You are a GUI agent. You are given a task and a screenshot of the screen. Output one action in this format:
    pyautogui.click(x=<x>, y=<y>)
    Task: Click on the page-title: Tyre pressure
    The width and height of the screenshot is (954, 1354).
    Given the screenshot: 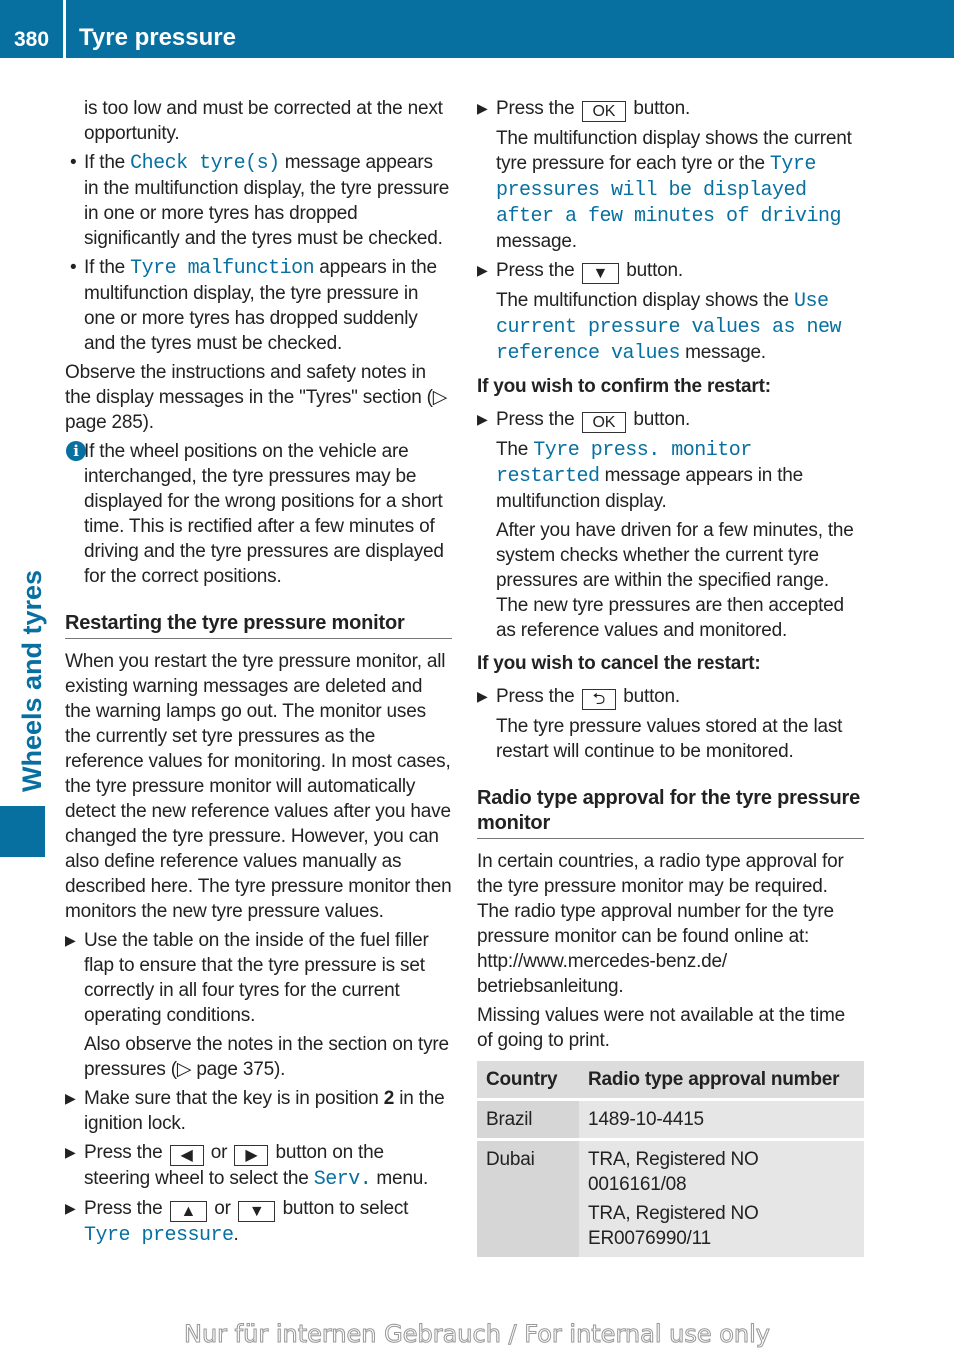 What is the action you would take?
    pyautogui.click(x=157, y=37)
    